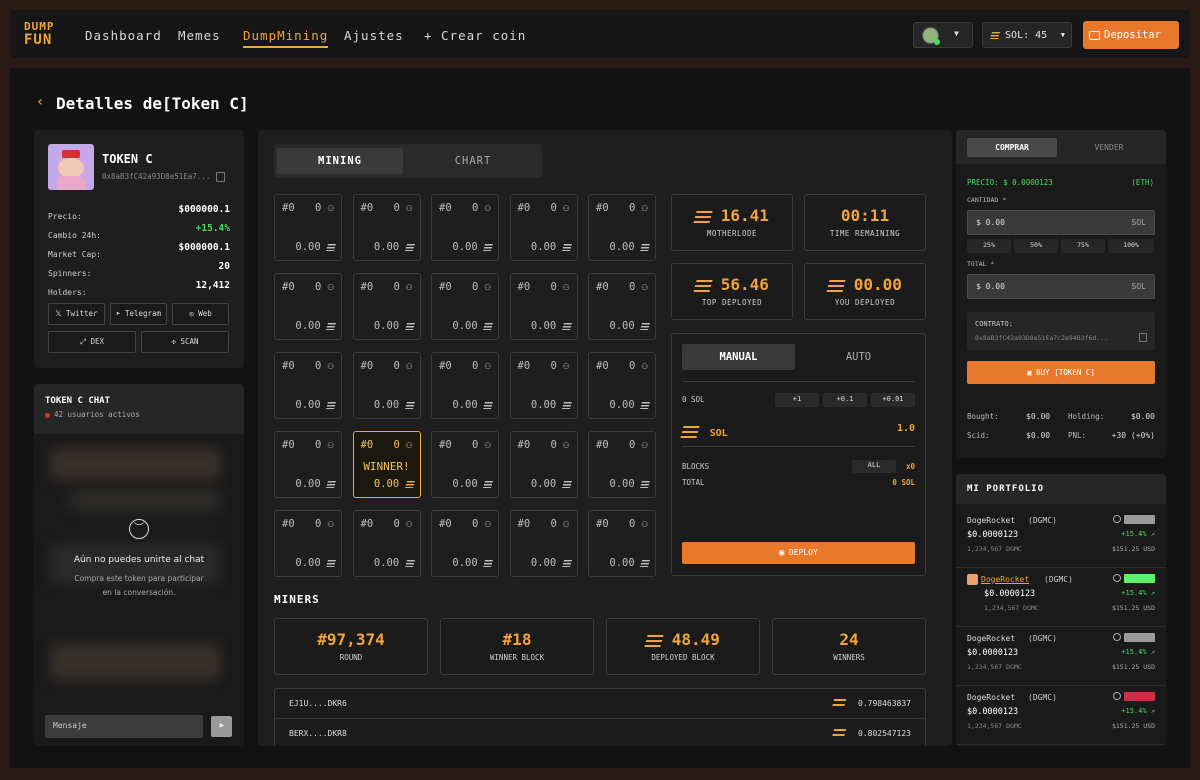 The width and height of the screenshot is (1200, 780). I want to click on twitter-link: 𝕏 Twitter, so click(76, 314).